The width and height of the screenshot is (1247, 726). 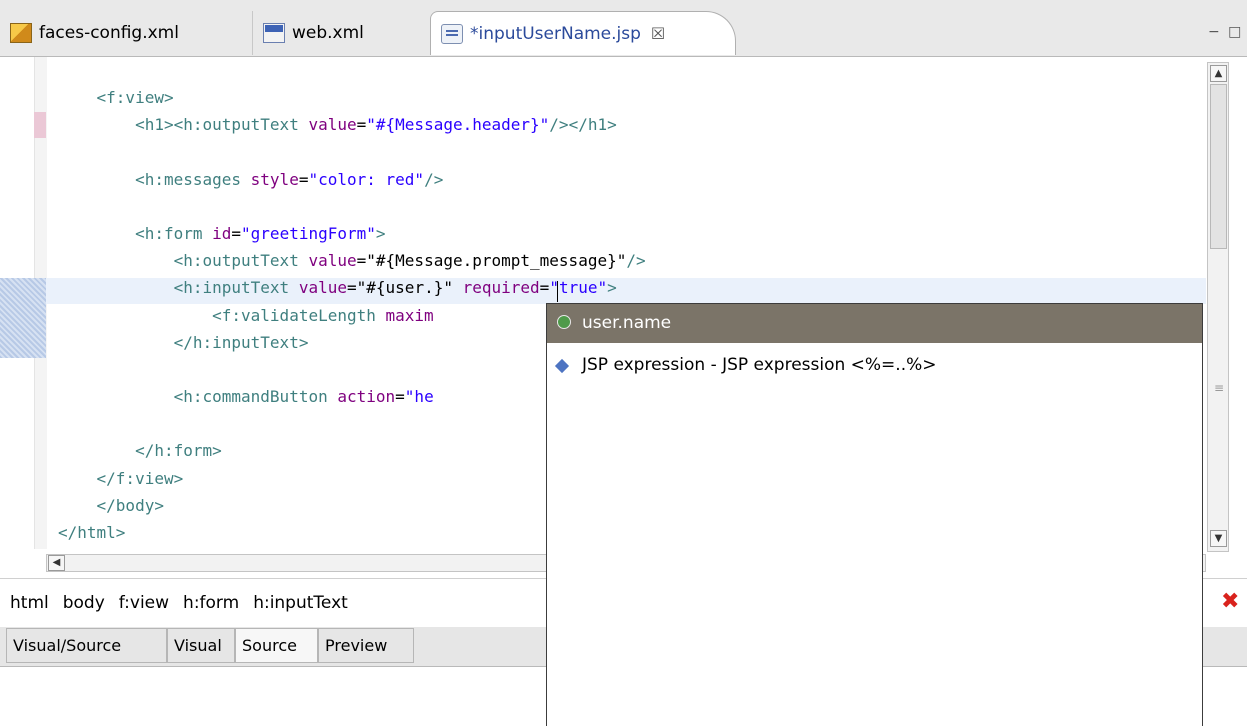 I want to click on close-icon: ☒, so click(x=658, y=33).